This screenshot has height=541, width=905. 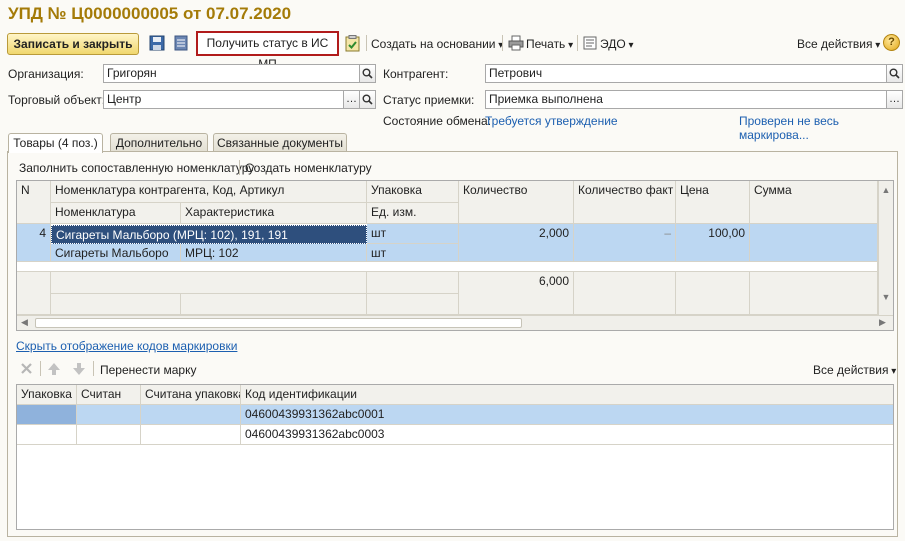 What do you see at coordinates (590, 44) in the screenshot?
I see `edo-icon` at bounding box center [590, 44].